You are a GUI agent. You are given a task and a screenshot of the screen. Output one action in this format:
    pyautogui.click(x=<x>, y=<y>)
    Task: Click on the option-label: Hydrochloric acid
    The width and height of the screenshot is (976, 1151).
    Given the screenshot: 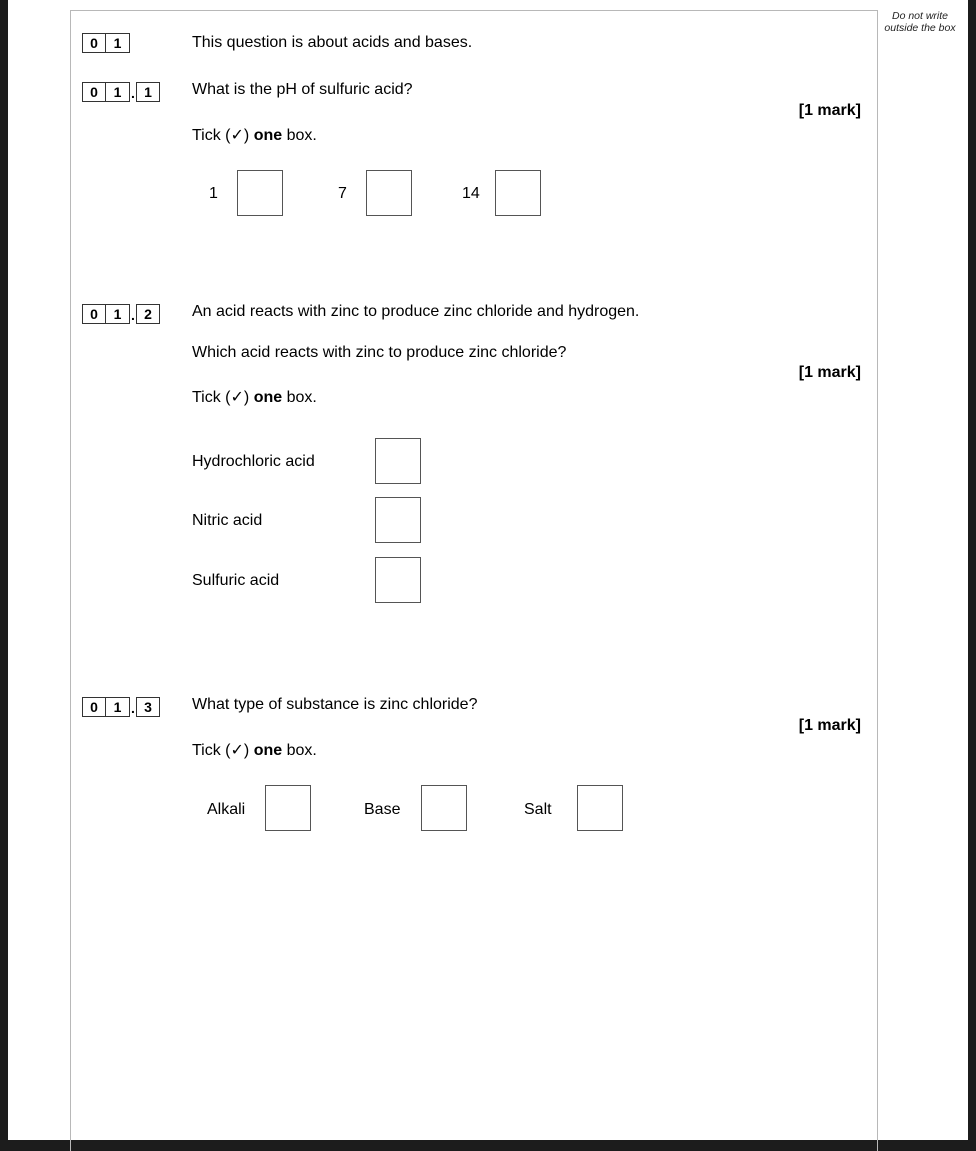 What is the action you would take?
    pyautogui.click(x=253, y=461)
    